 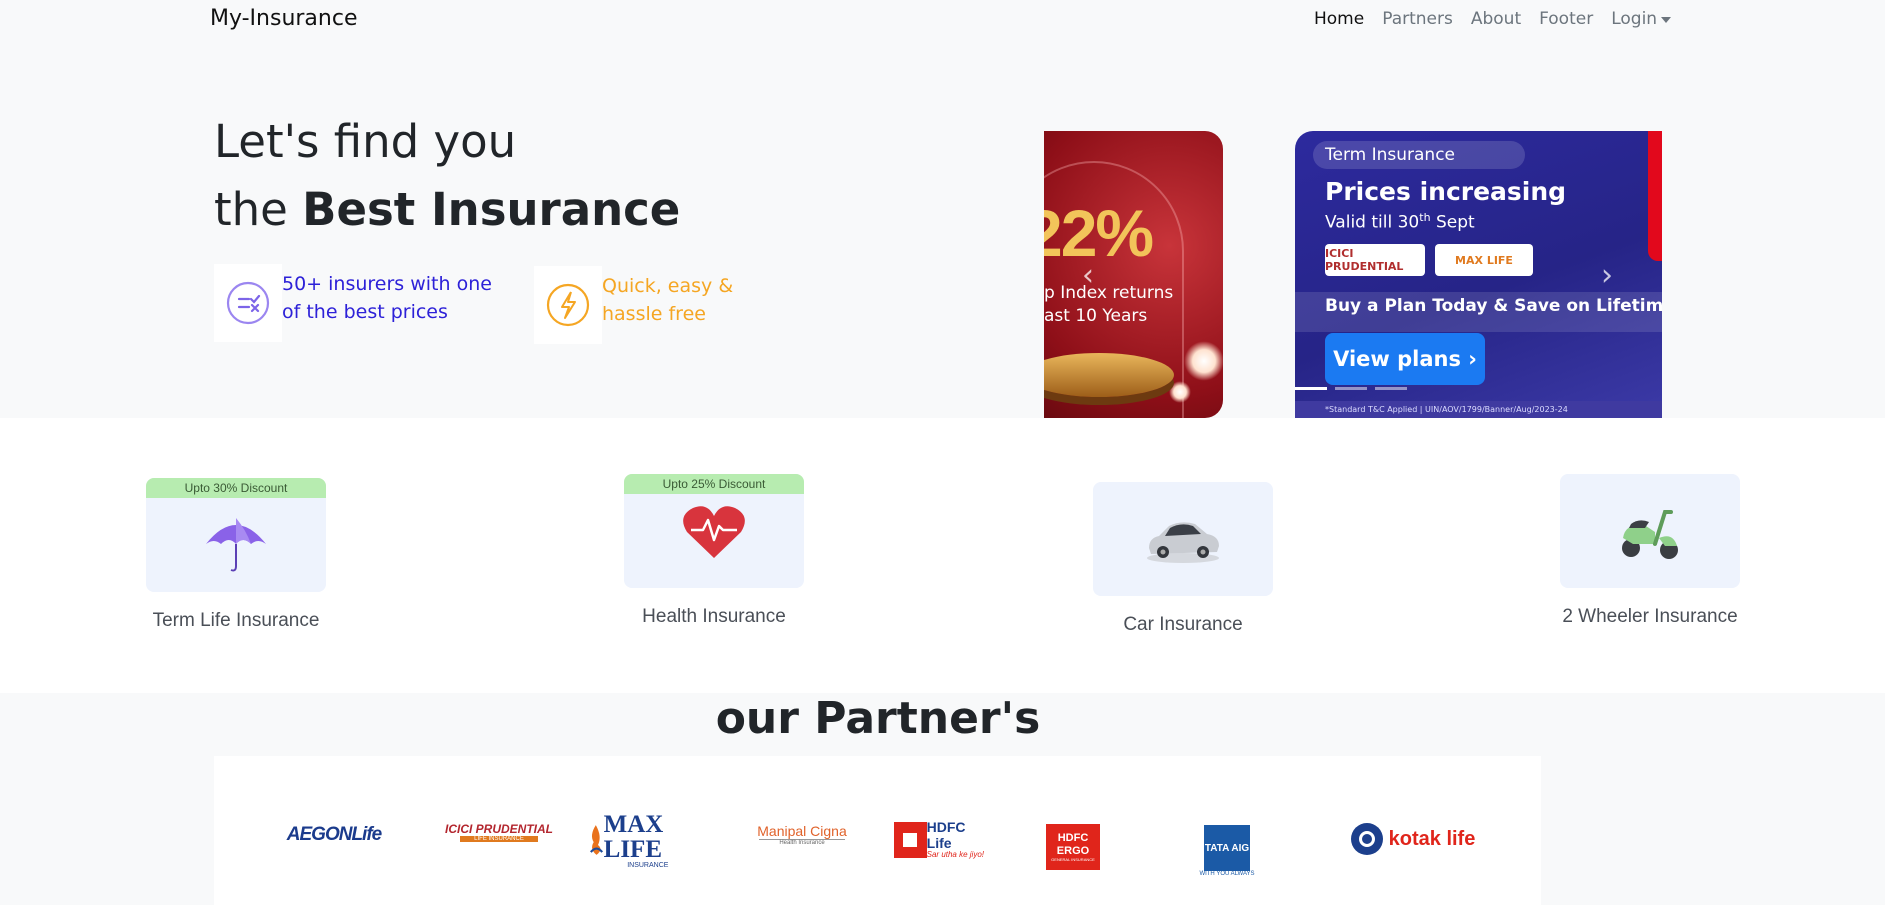 I want to click on compare-icon, so click(x=248, y=303).